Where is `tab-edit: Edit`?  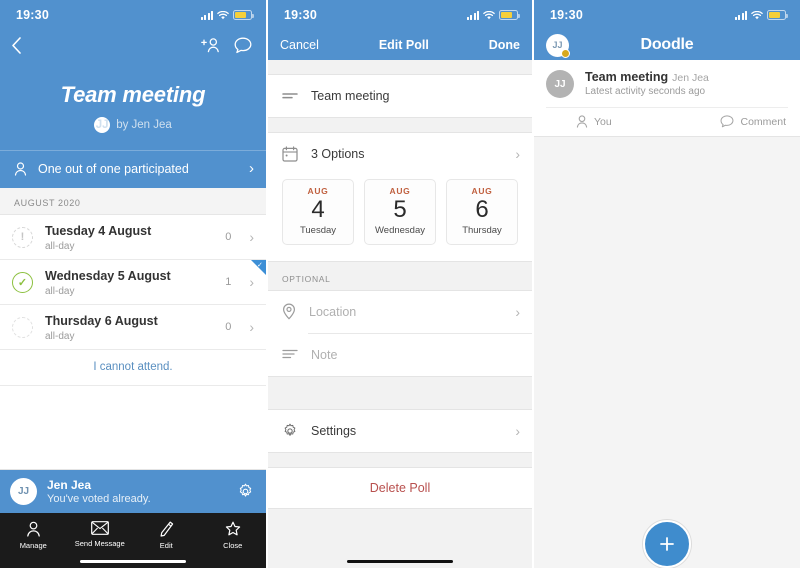 tab-edit: Edit is located at coordinates (166, 535).